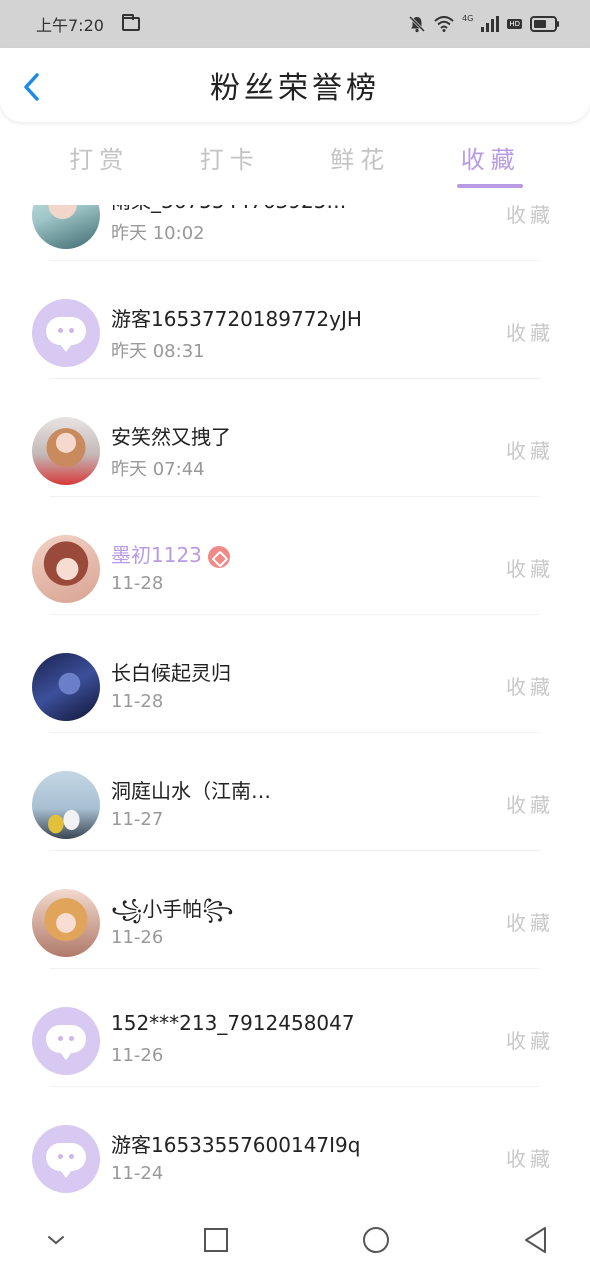 This screenshot has width=590, height=1280. Describe the element at coordinates (295, 910) in the screenshot. I see `list-item: ꧁小手帕꧂ 11-26 收藏` at that location.